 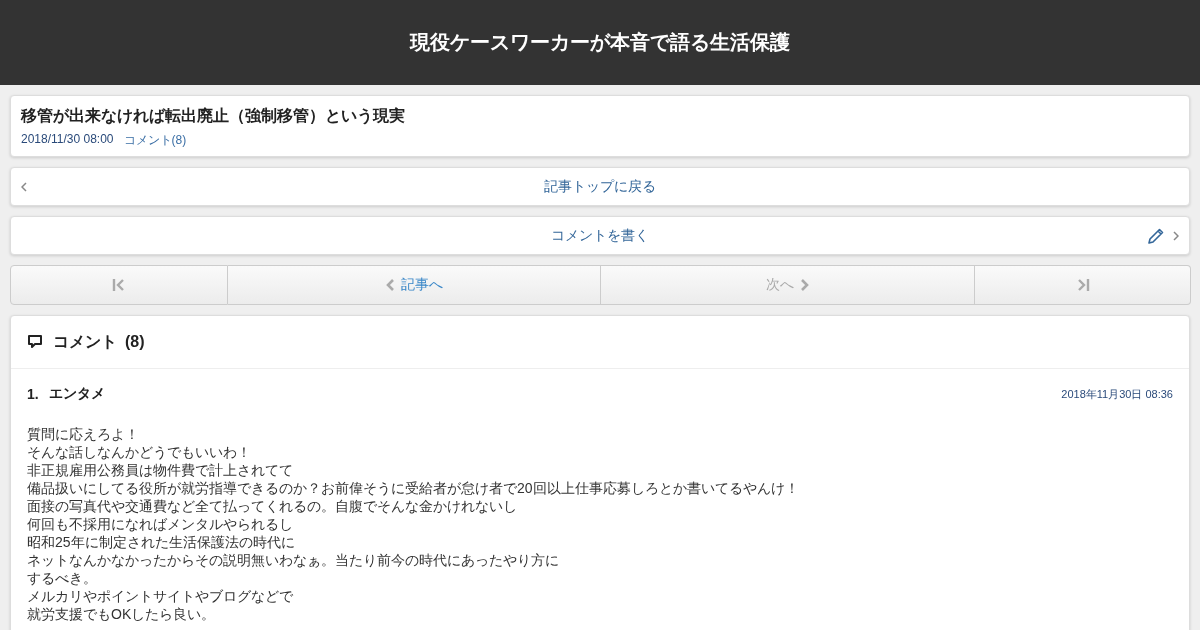 I want to click on write-comment-link: コメントを書く, so click(x=600, y=235).